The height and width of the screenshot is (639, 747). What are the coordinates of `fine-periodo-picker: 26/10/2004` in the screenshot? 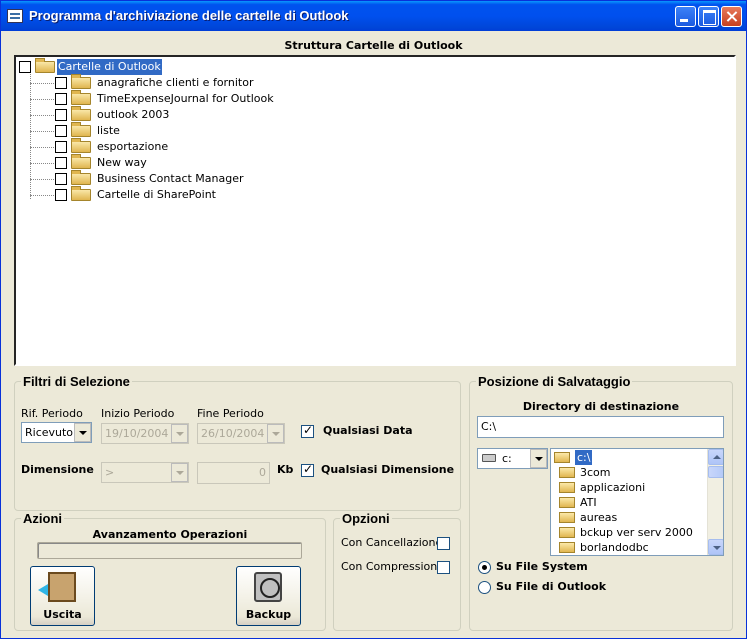 It's located at (241, 433).